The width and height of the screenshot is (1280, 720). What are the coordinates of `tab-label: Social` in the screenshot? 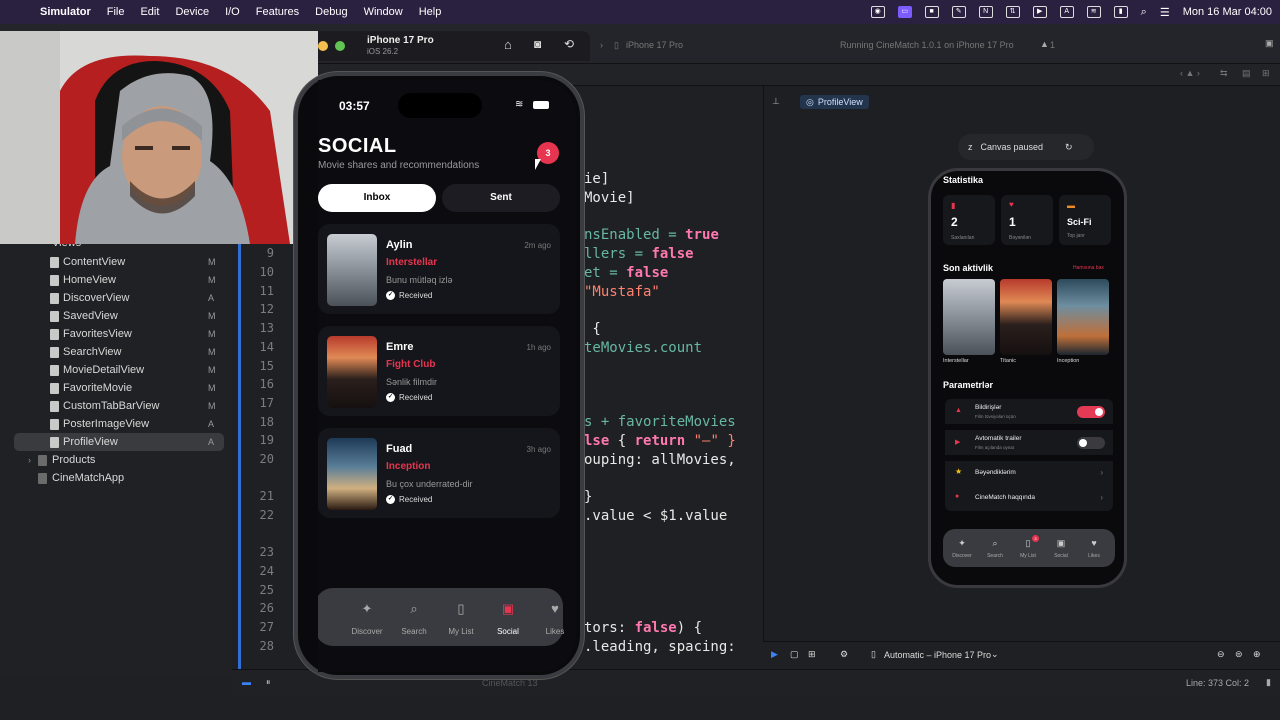 It's located at (1061, 556).